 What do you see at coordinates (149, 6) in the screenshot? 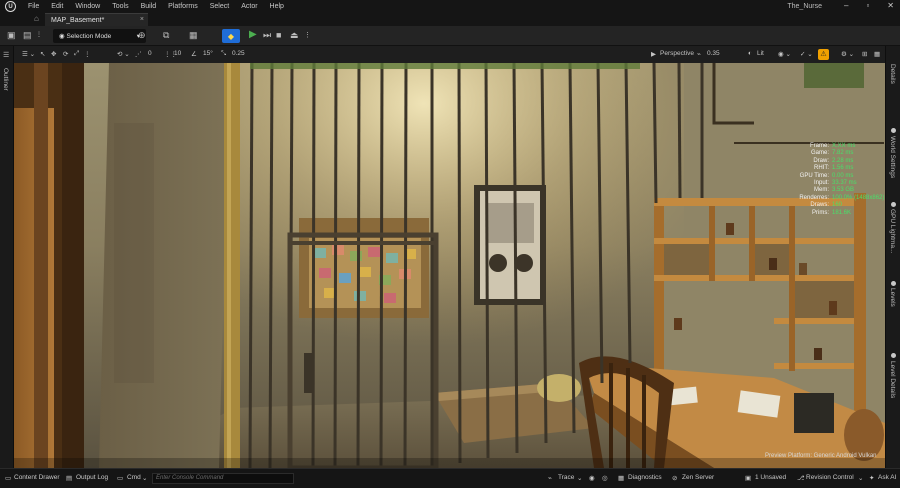
I see `menu-build: Build` at bounding box center [149, 6].